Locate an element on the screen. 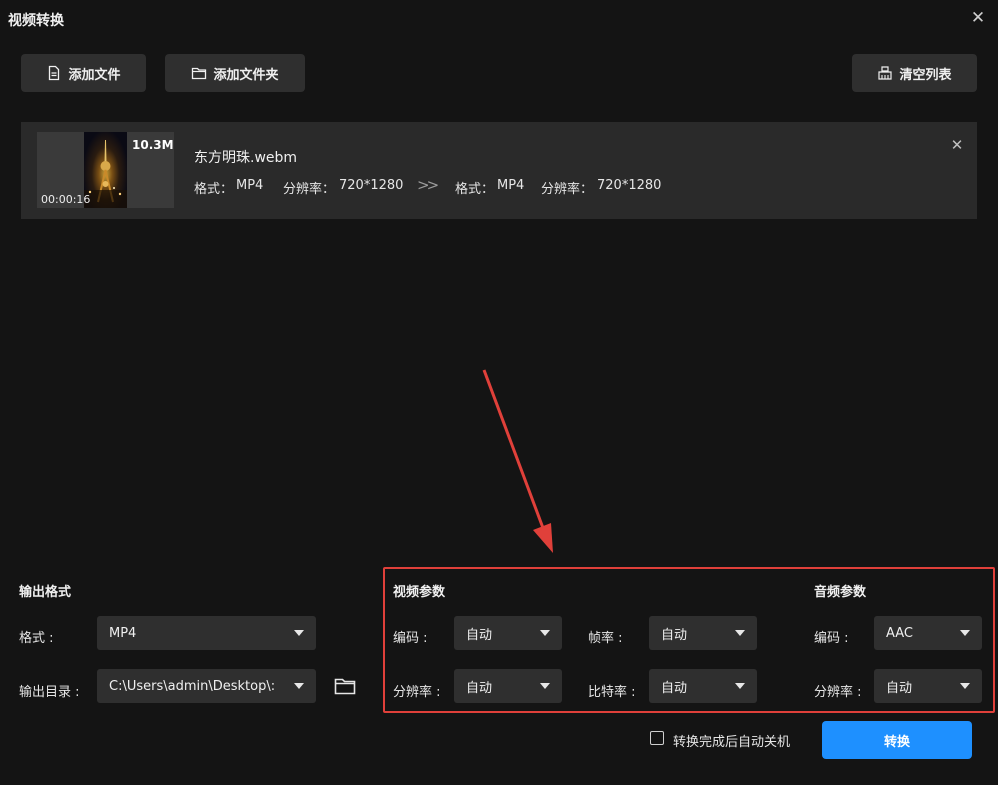 The height and width of the screenshot is (785, 998). auto-shutdown-label: 转换完成后自动关机 is located at coordinates (731, 740).